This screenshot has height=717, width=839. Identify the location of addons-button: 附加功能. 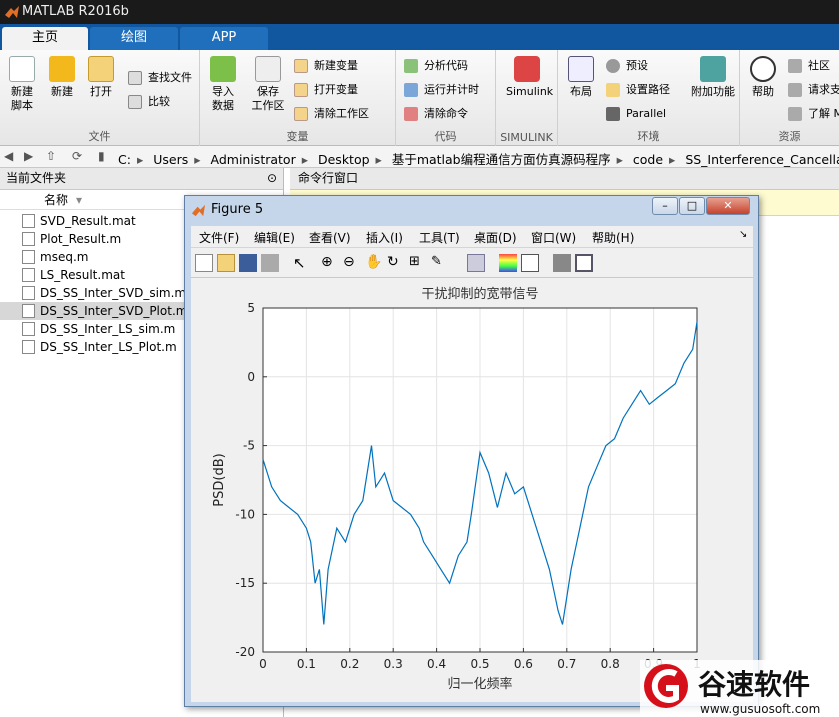
(713, 77).